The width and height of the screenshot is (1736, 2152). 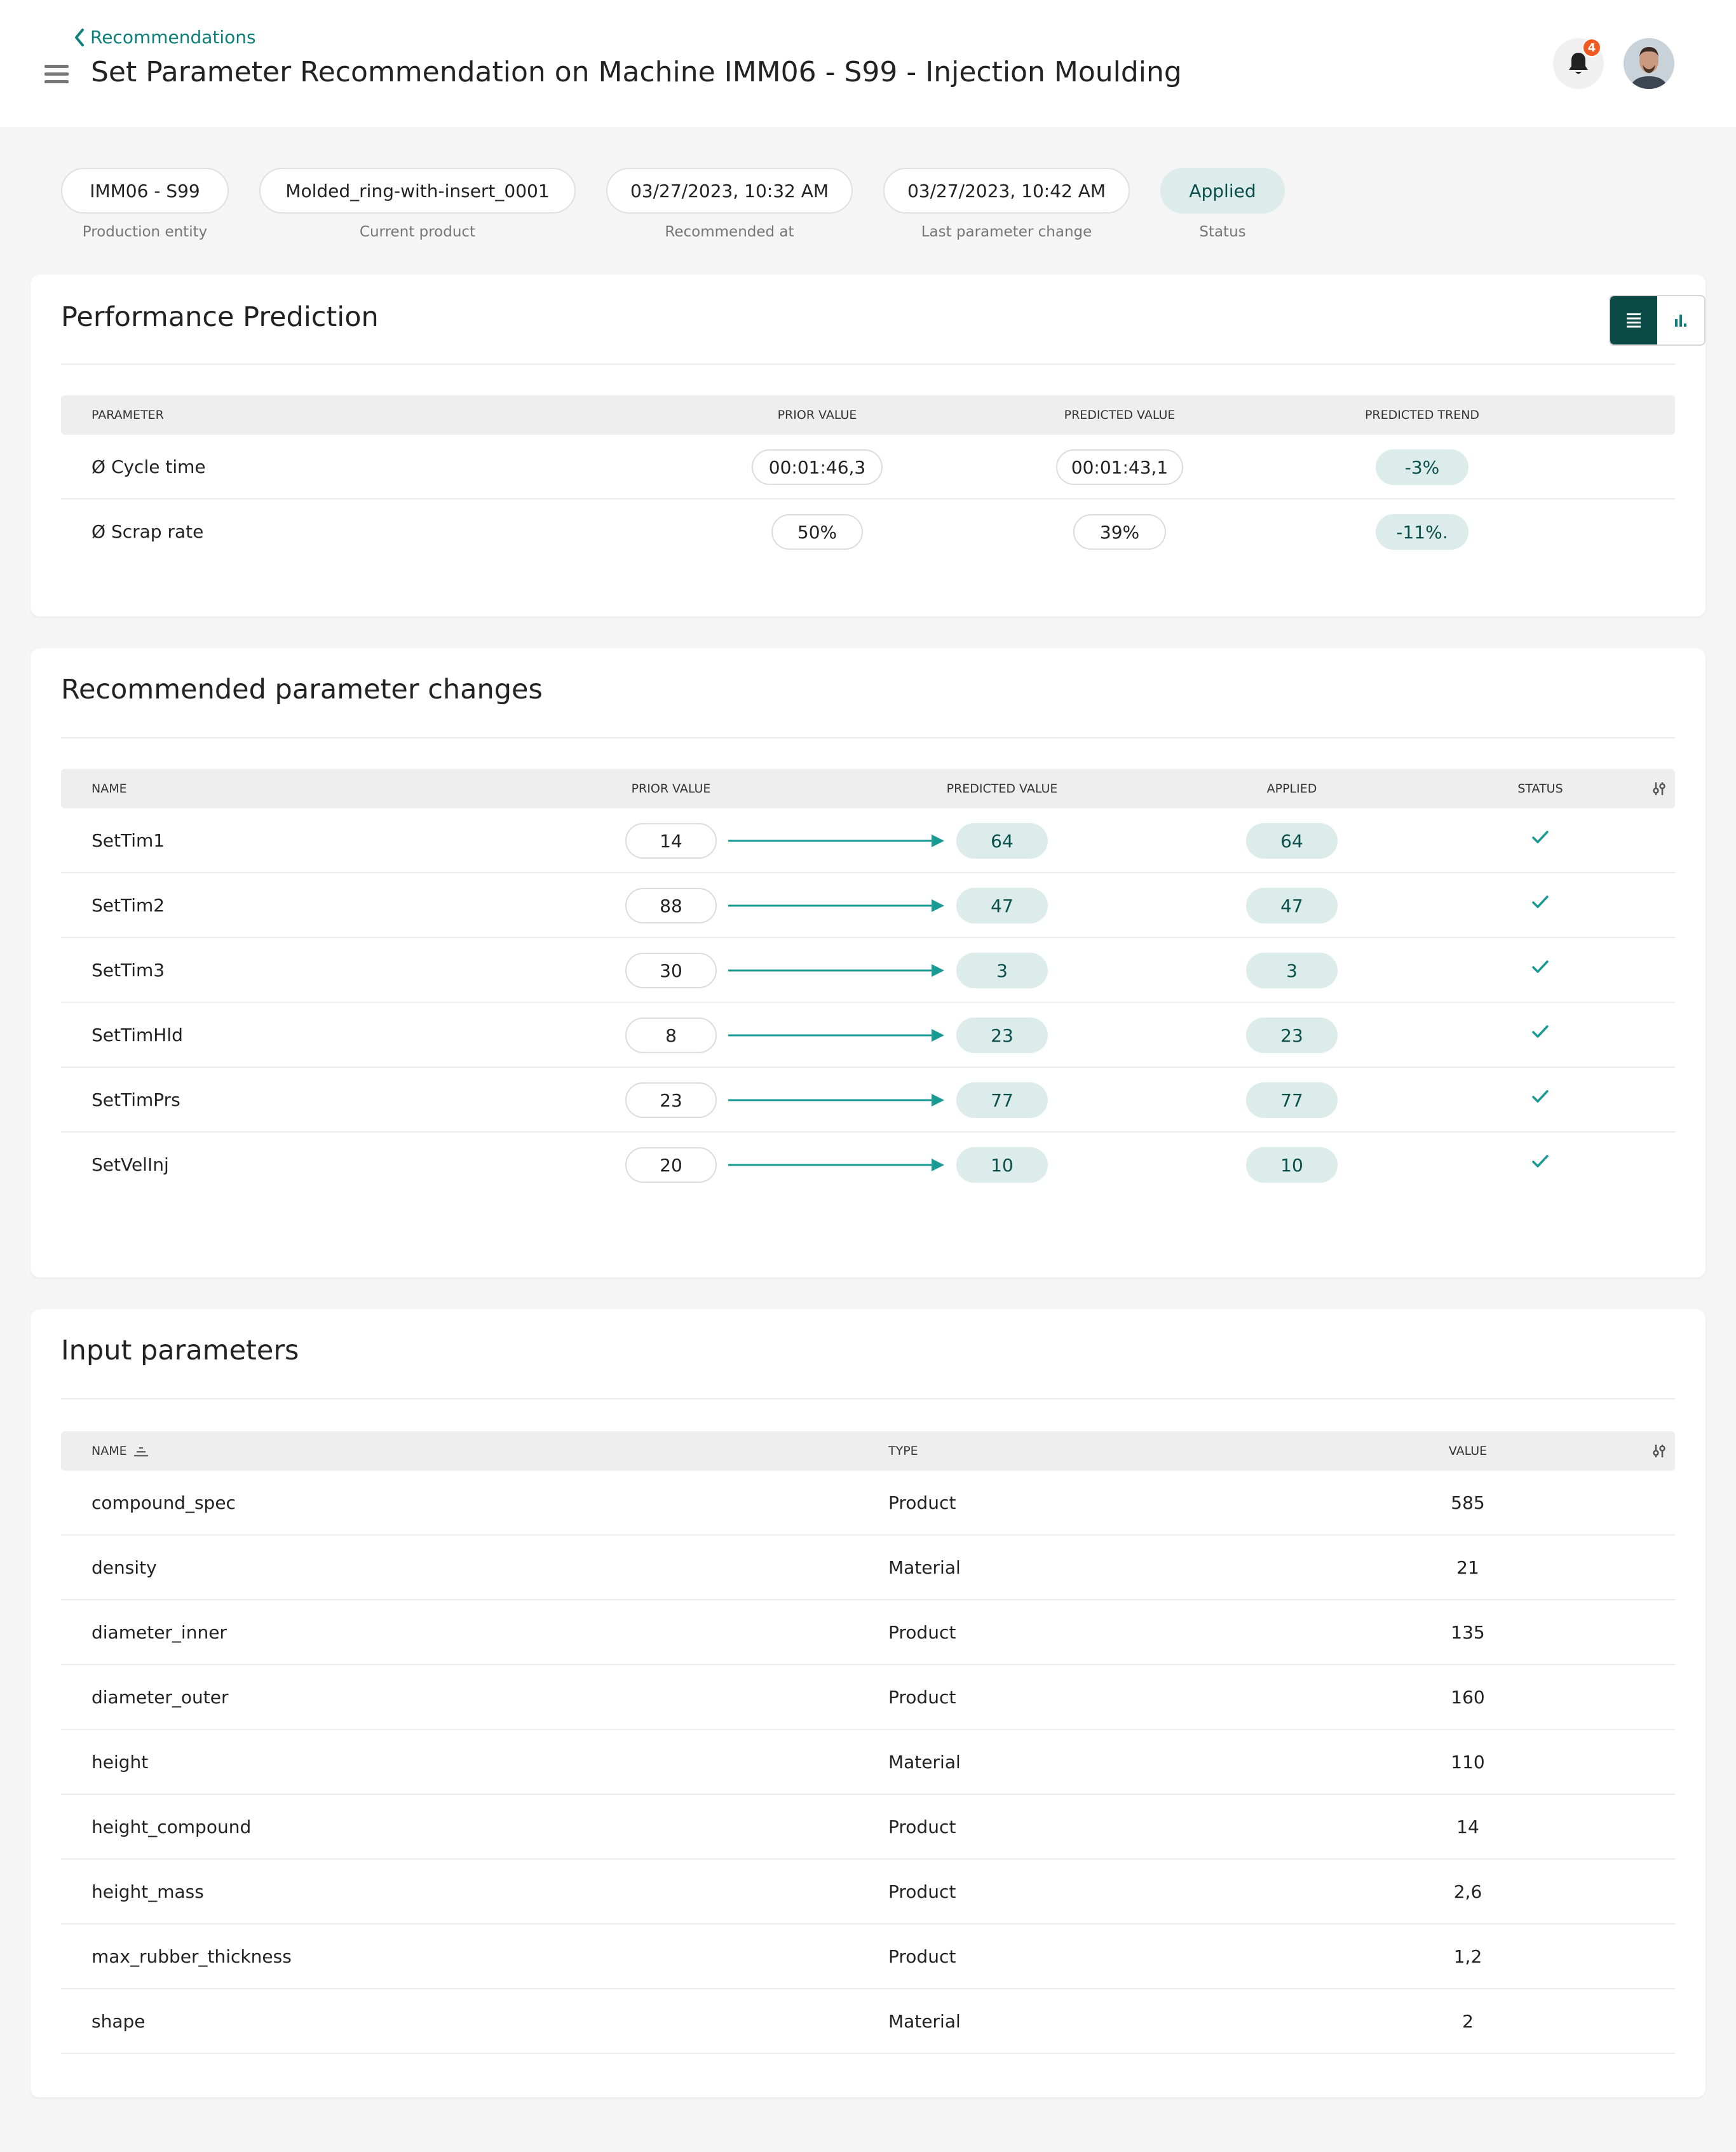 I want to click on table-row: SetTimPrs 23 77 77, so click(x=868, y=1100).